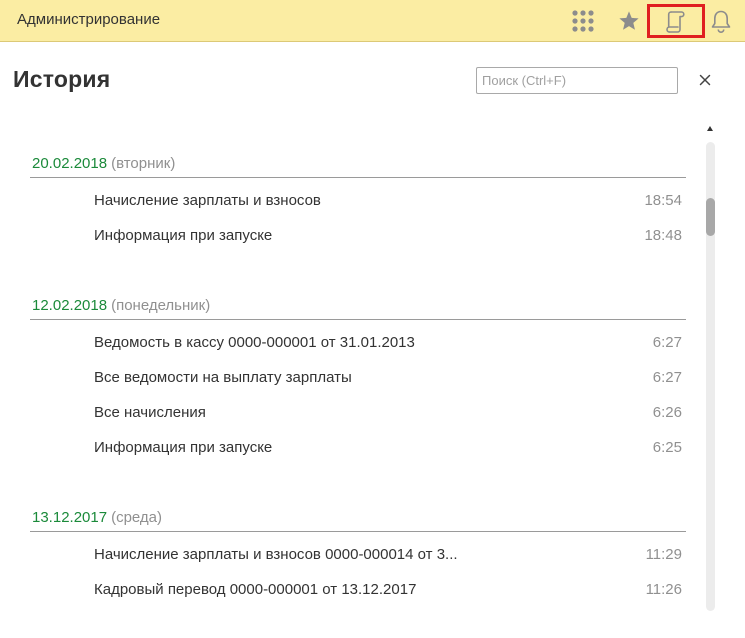  What do you see at coordinates (70, 305) in the screenshot?
I see `group-date: 12.02.2018` at bounding box center [70, 305].